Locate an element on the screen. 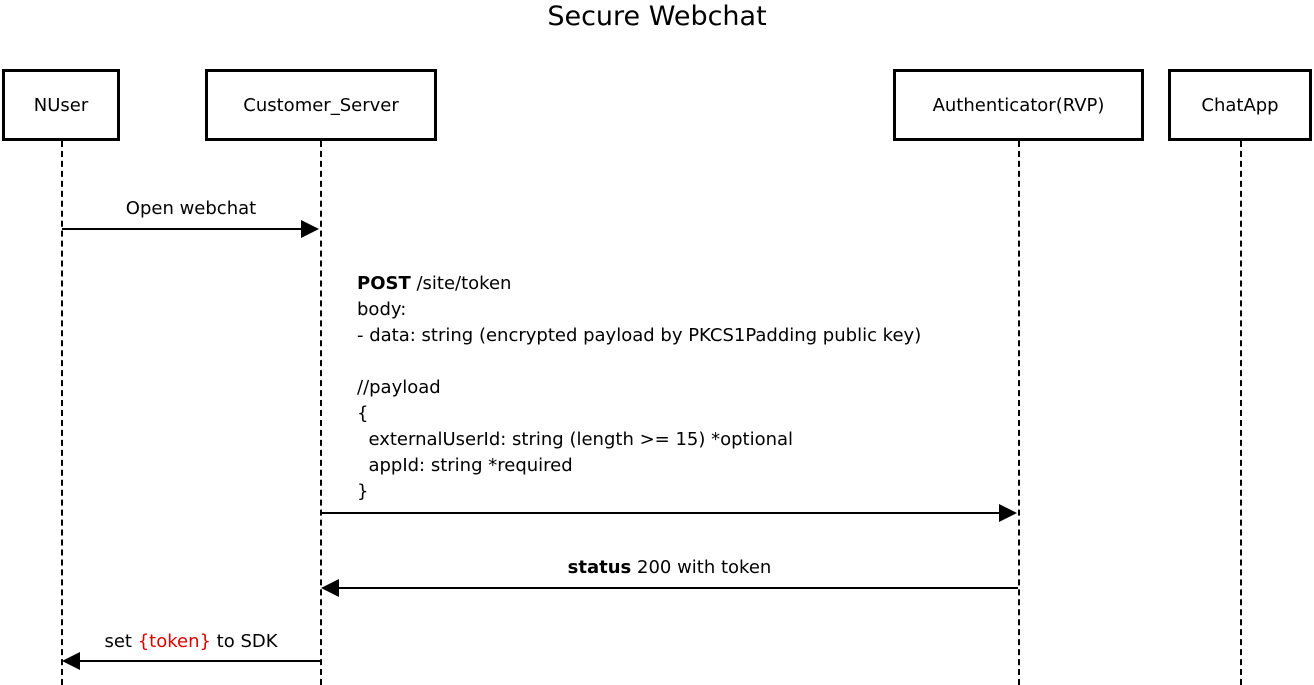 This screenshot has width=1314, height=685. body-line: body: is located at coordinates (382, 309).